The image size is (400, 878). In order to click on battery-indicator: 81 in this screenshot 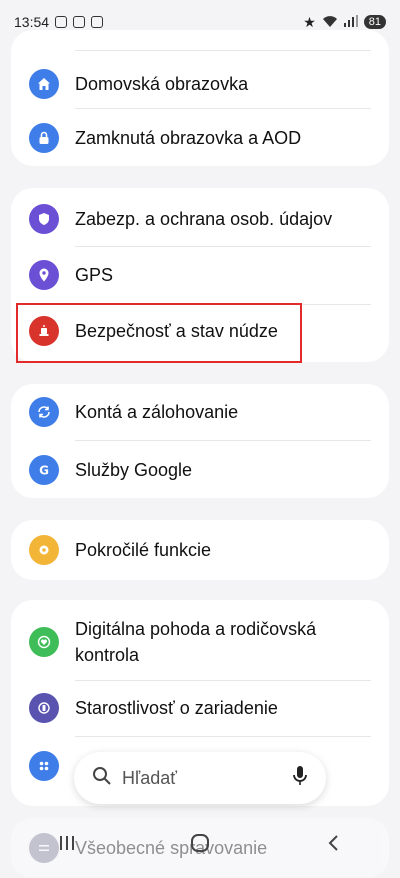, I will do `click(374, 22)`.